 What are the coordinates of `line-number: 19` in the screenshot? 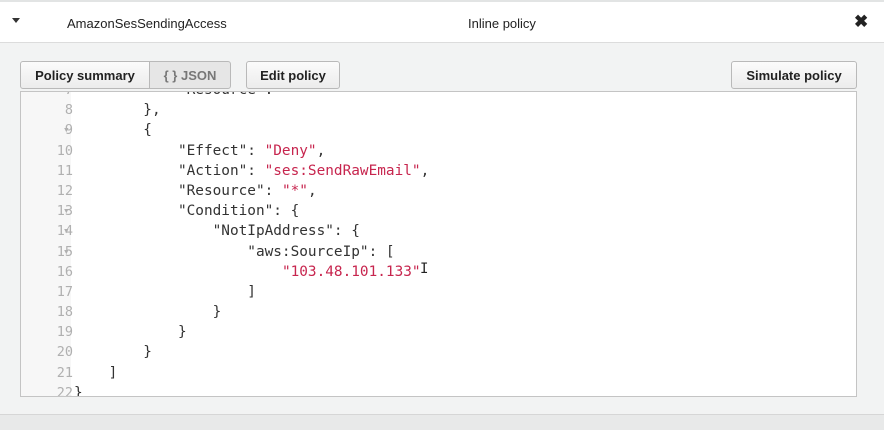 It's located at (64, 332).